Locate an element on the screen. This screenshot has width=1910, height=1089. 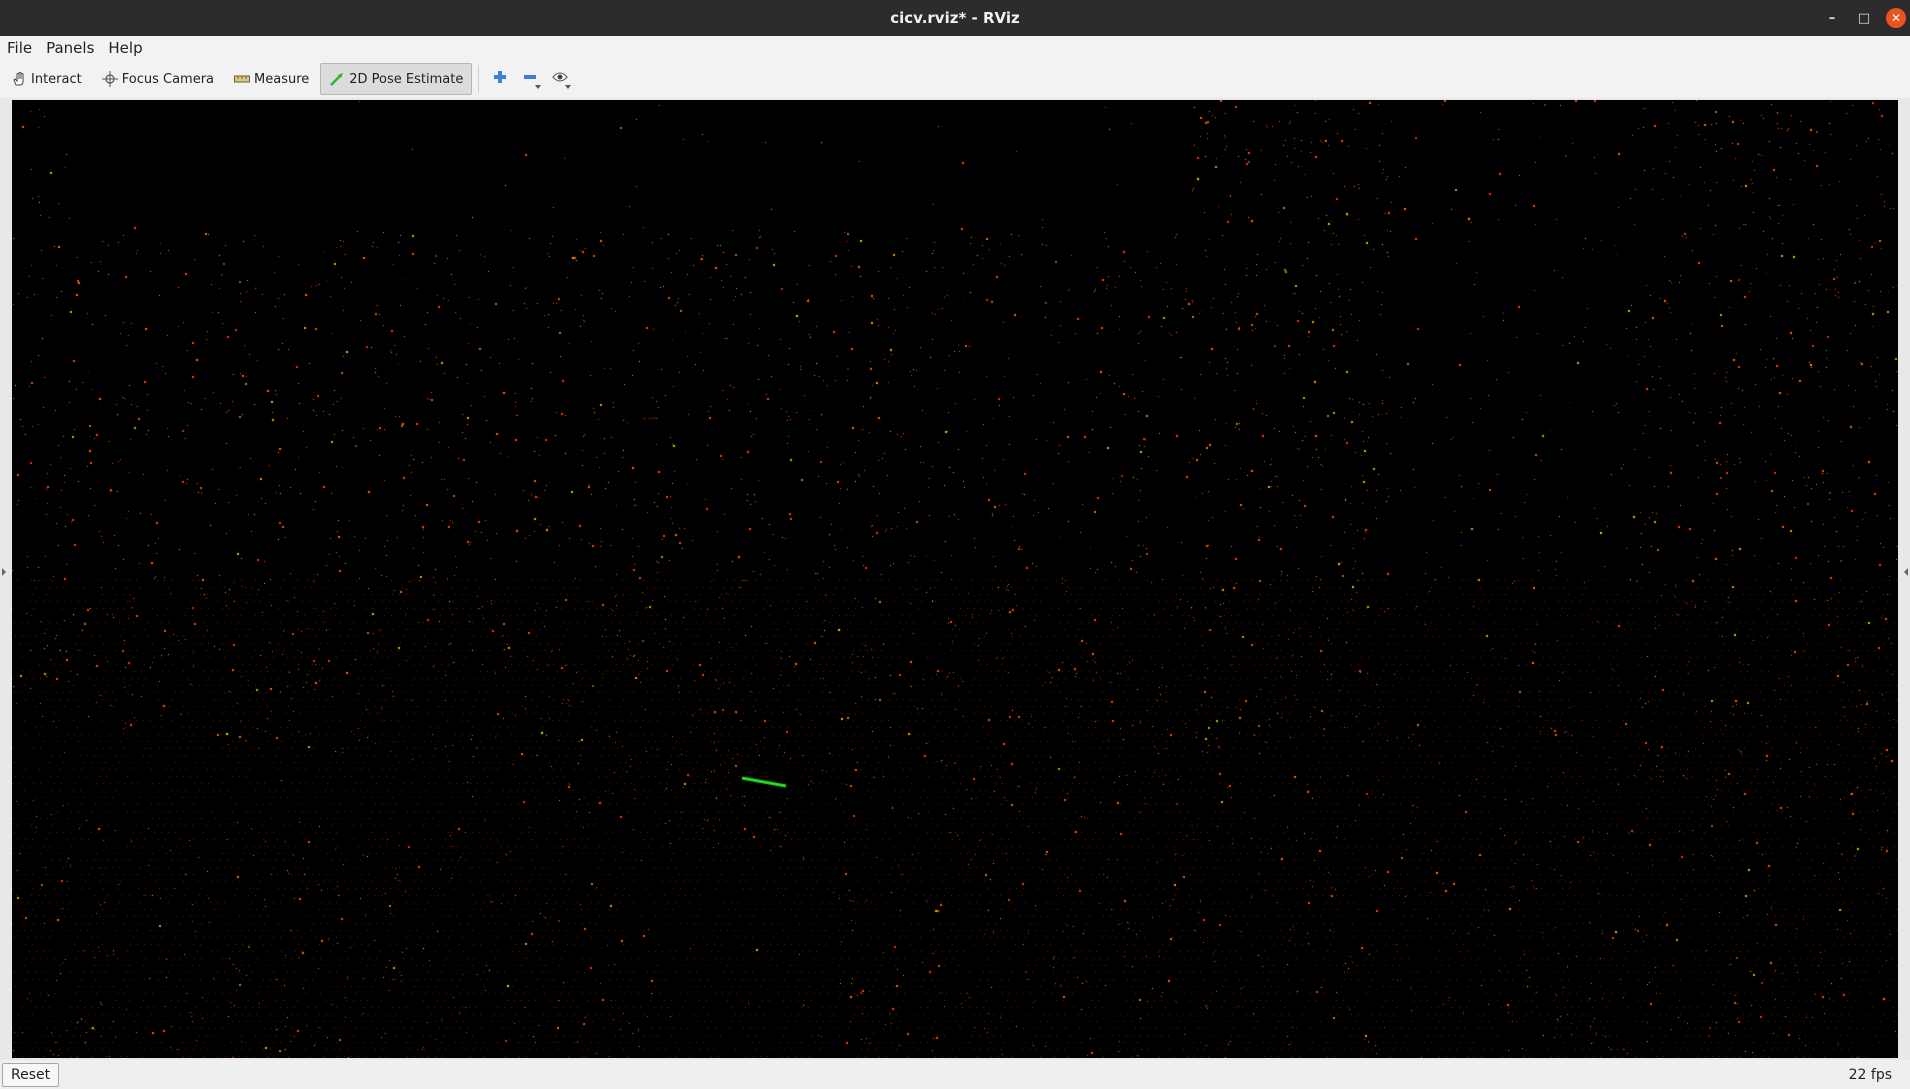
close-button: ✕ is located at coordinates (1896, 18).